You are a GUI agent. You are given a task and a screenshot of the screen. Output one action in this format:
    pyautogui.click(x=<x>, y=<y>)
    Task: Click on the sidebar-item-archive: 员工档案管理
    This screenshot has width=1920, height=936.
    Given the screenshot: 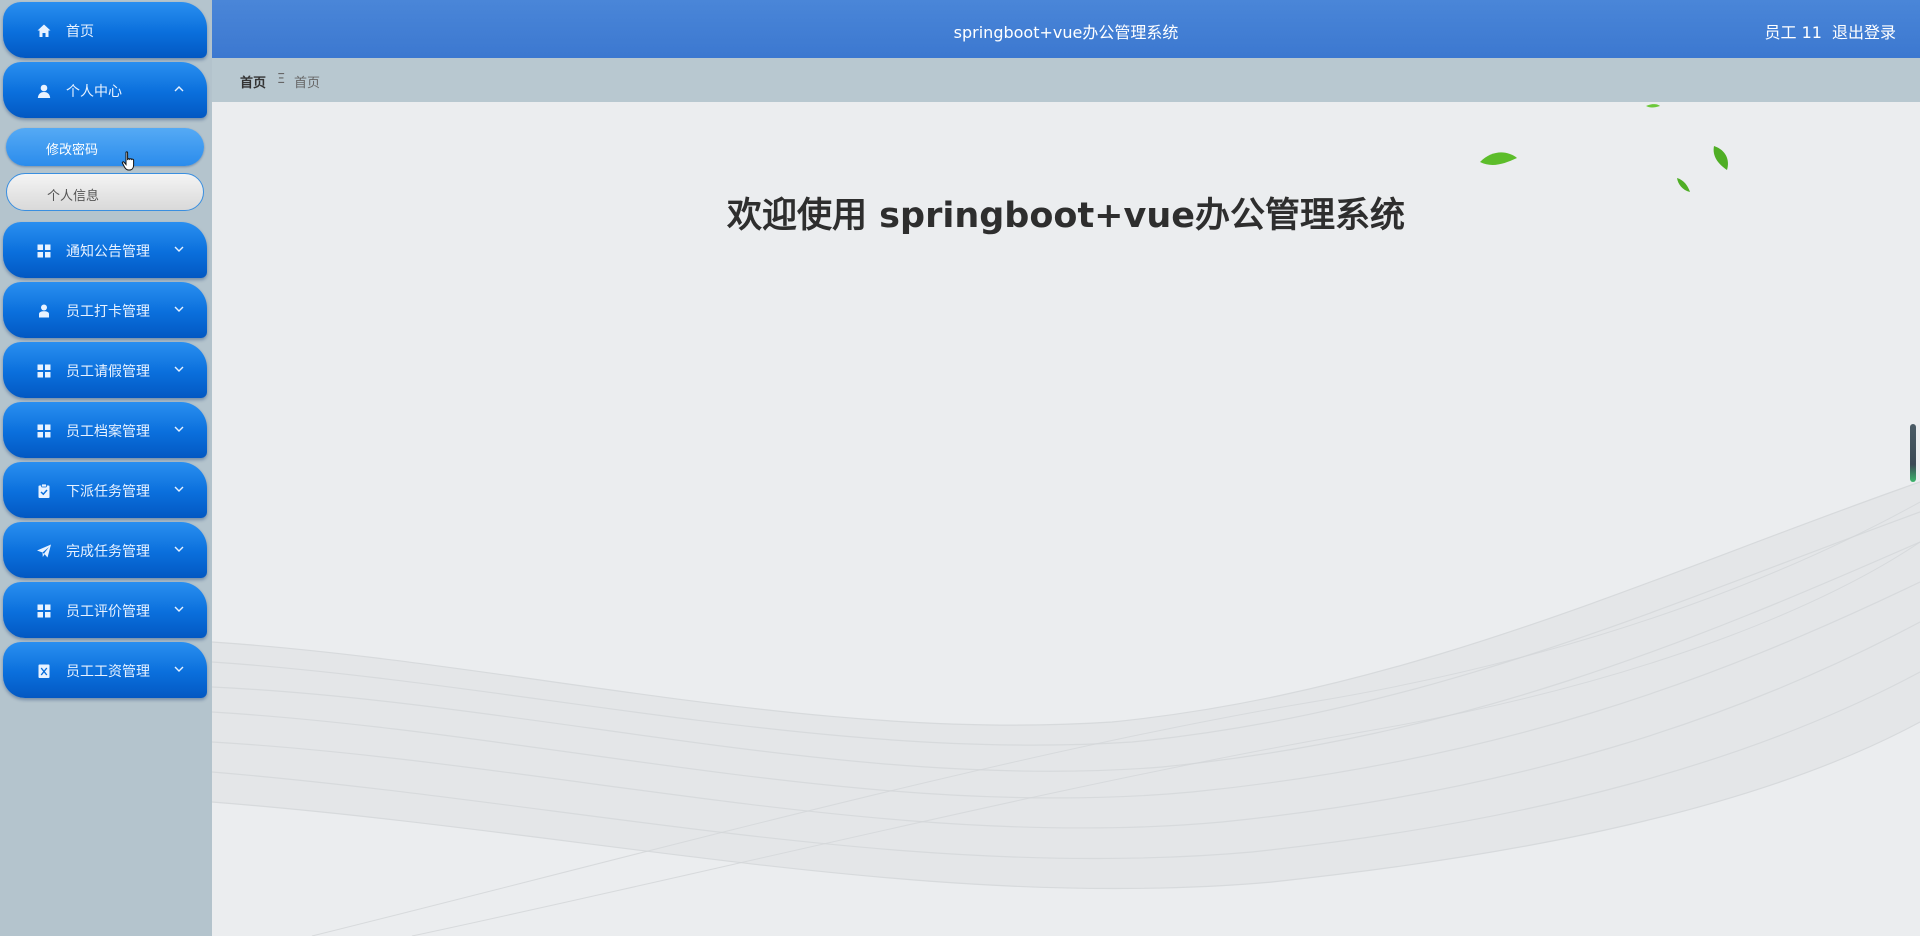 What is the action you would take?
    pyautogui.click(x=105, y=430)
    